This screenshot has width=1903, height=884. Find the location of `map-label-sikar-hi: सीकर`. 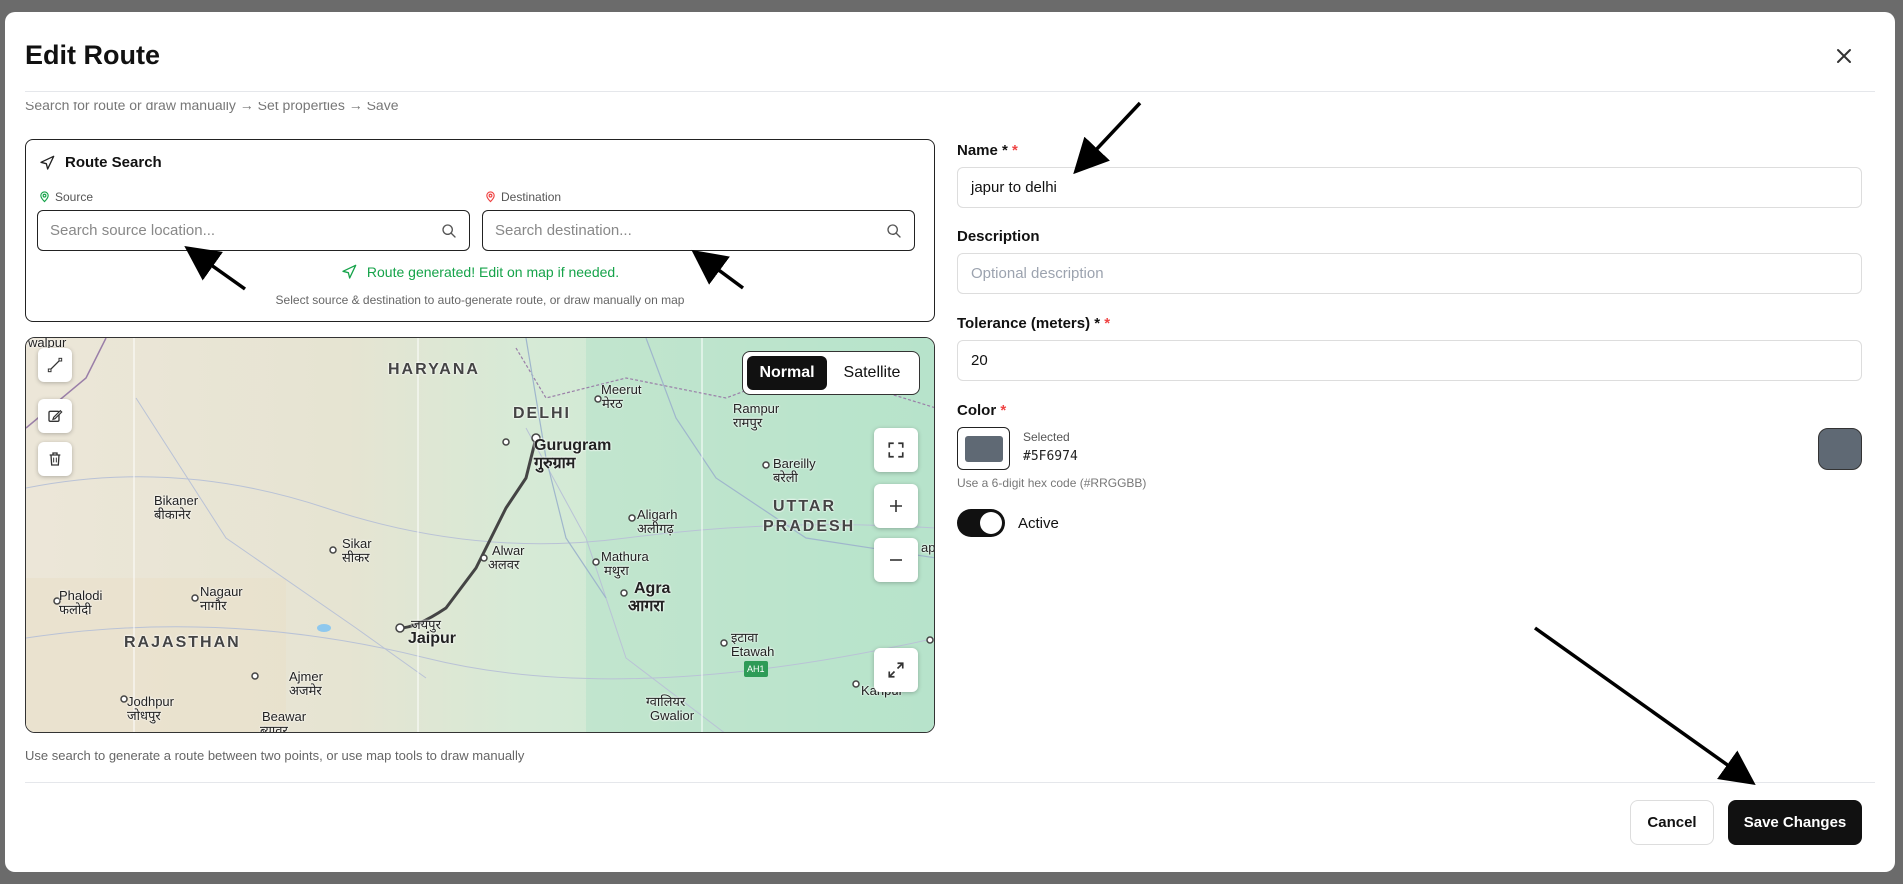

map-label-sikar-hi: सीकर is located at coordinates (356, 557).